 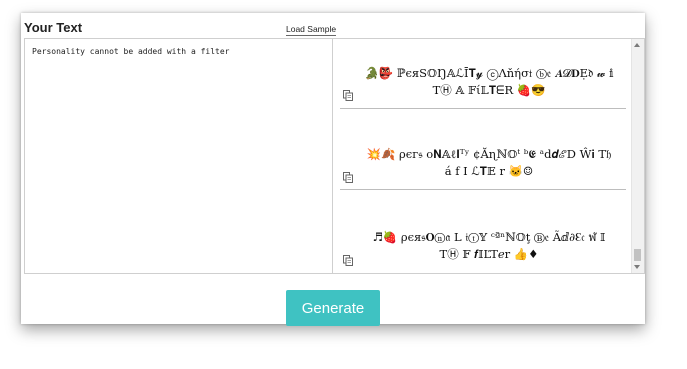 I want to click on generate-button: Generate, so click(x=333, y=308).